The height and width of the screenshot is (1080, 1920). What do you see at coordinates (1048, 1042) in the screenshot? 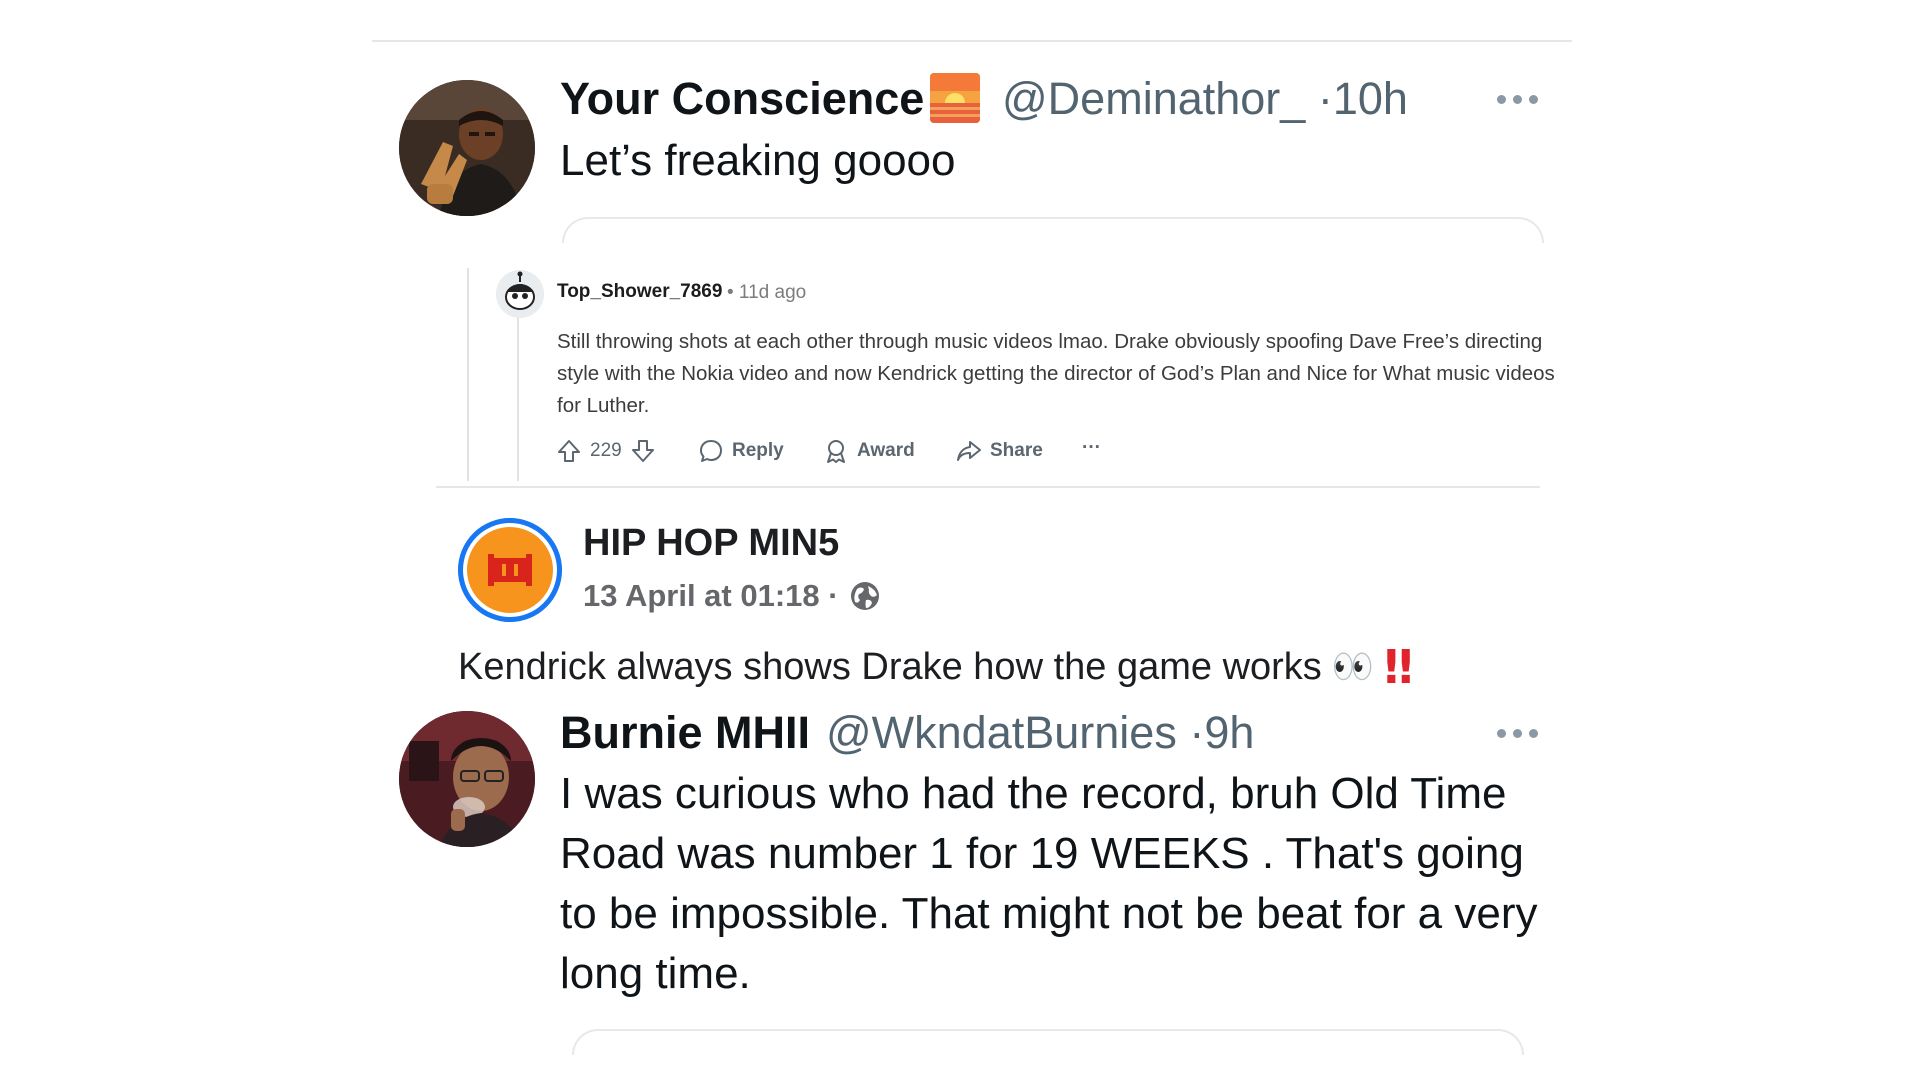
I see `tweet2-quote-card-edge` at bounding box center [1048, 1042].